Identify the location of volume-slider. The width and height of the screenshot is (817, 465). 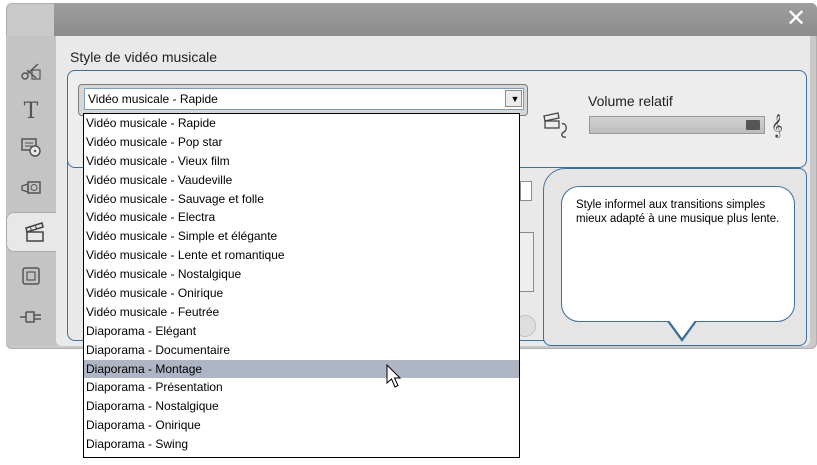
(677, 125).